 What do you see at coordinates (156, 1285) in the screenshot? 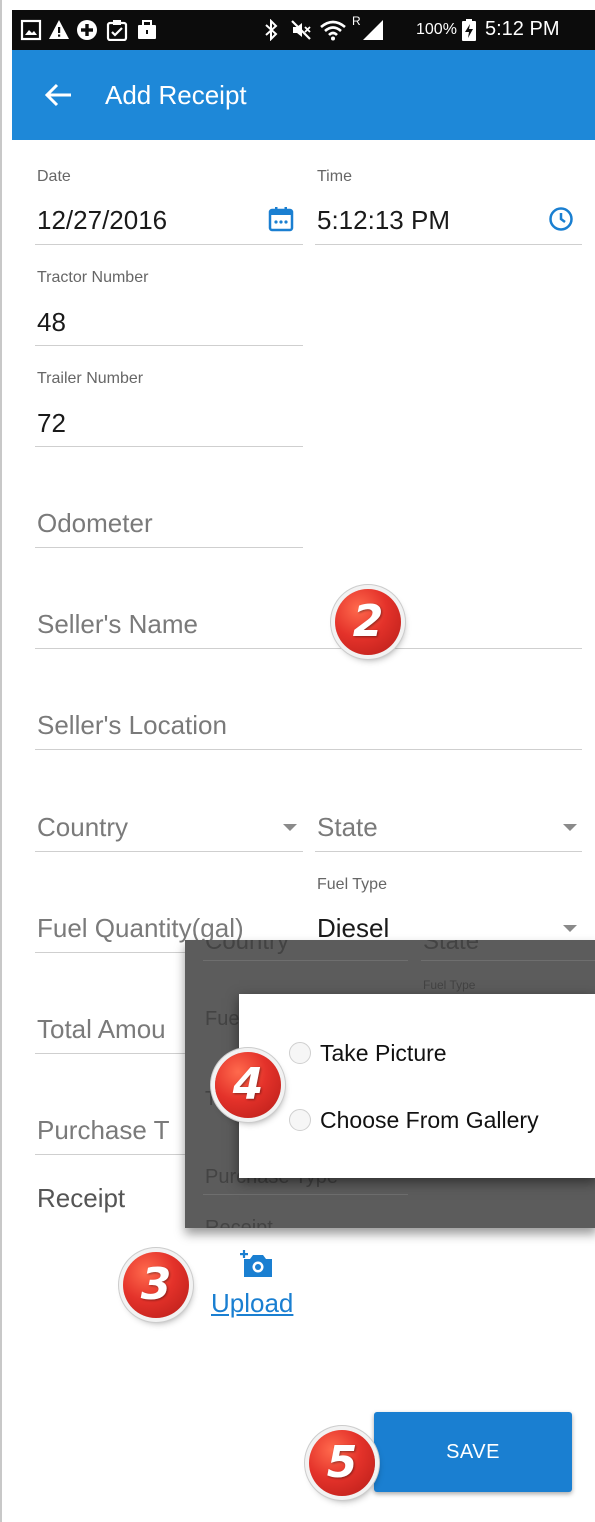
I see `annotation-badge-3: 3` at bounding box center [156, 1285].